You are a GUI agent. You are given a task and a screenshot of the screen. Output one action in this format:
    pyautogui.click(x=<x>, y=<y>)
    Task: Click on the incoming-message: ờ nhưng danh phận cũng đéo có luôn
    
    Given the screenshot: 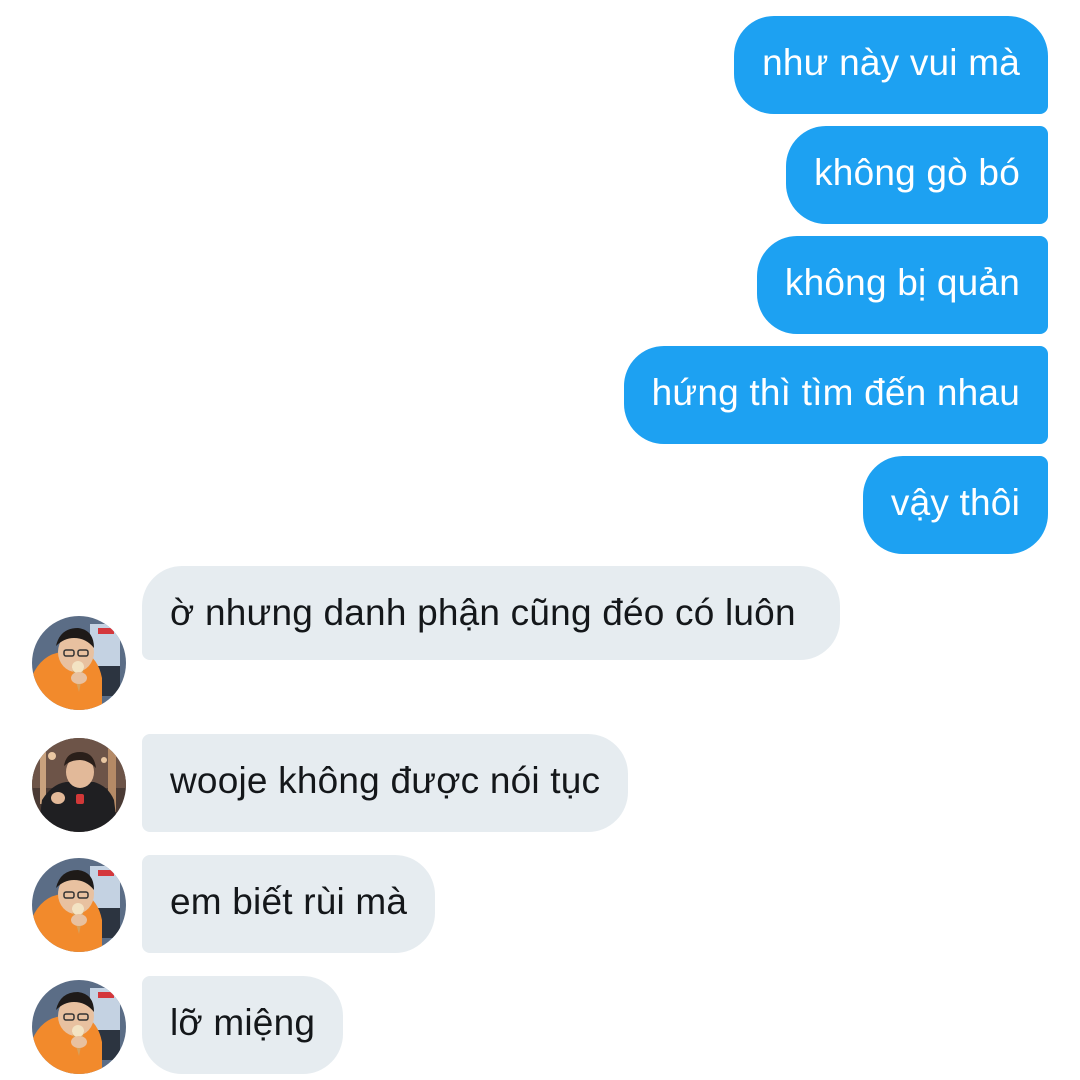 What is the action you would take?
    pyautogui.click(x=491, y=613)
    